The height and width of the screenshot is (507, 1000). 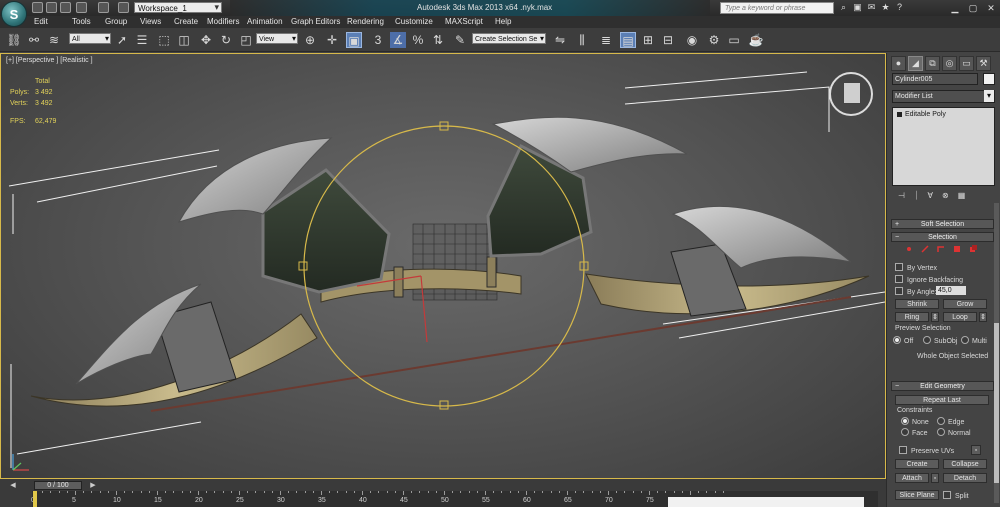 What do you see at coordinates (916, 292) in the screenshot?
I see `by-angle-checkbox: By Angle:` at bounding box center [916, 292].